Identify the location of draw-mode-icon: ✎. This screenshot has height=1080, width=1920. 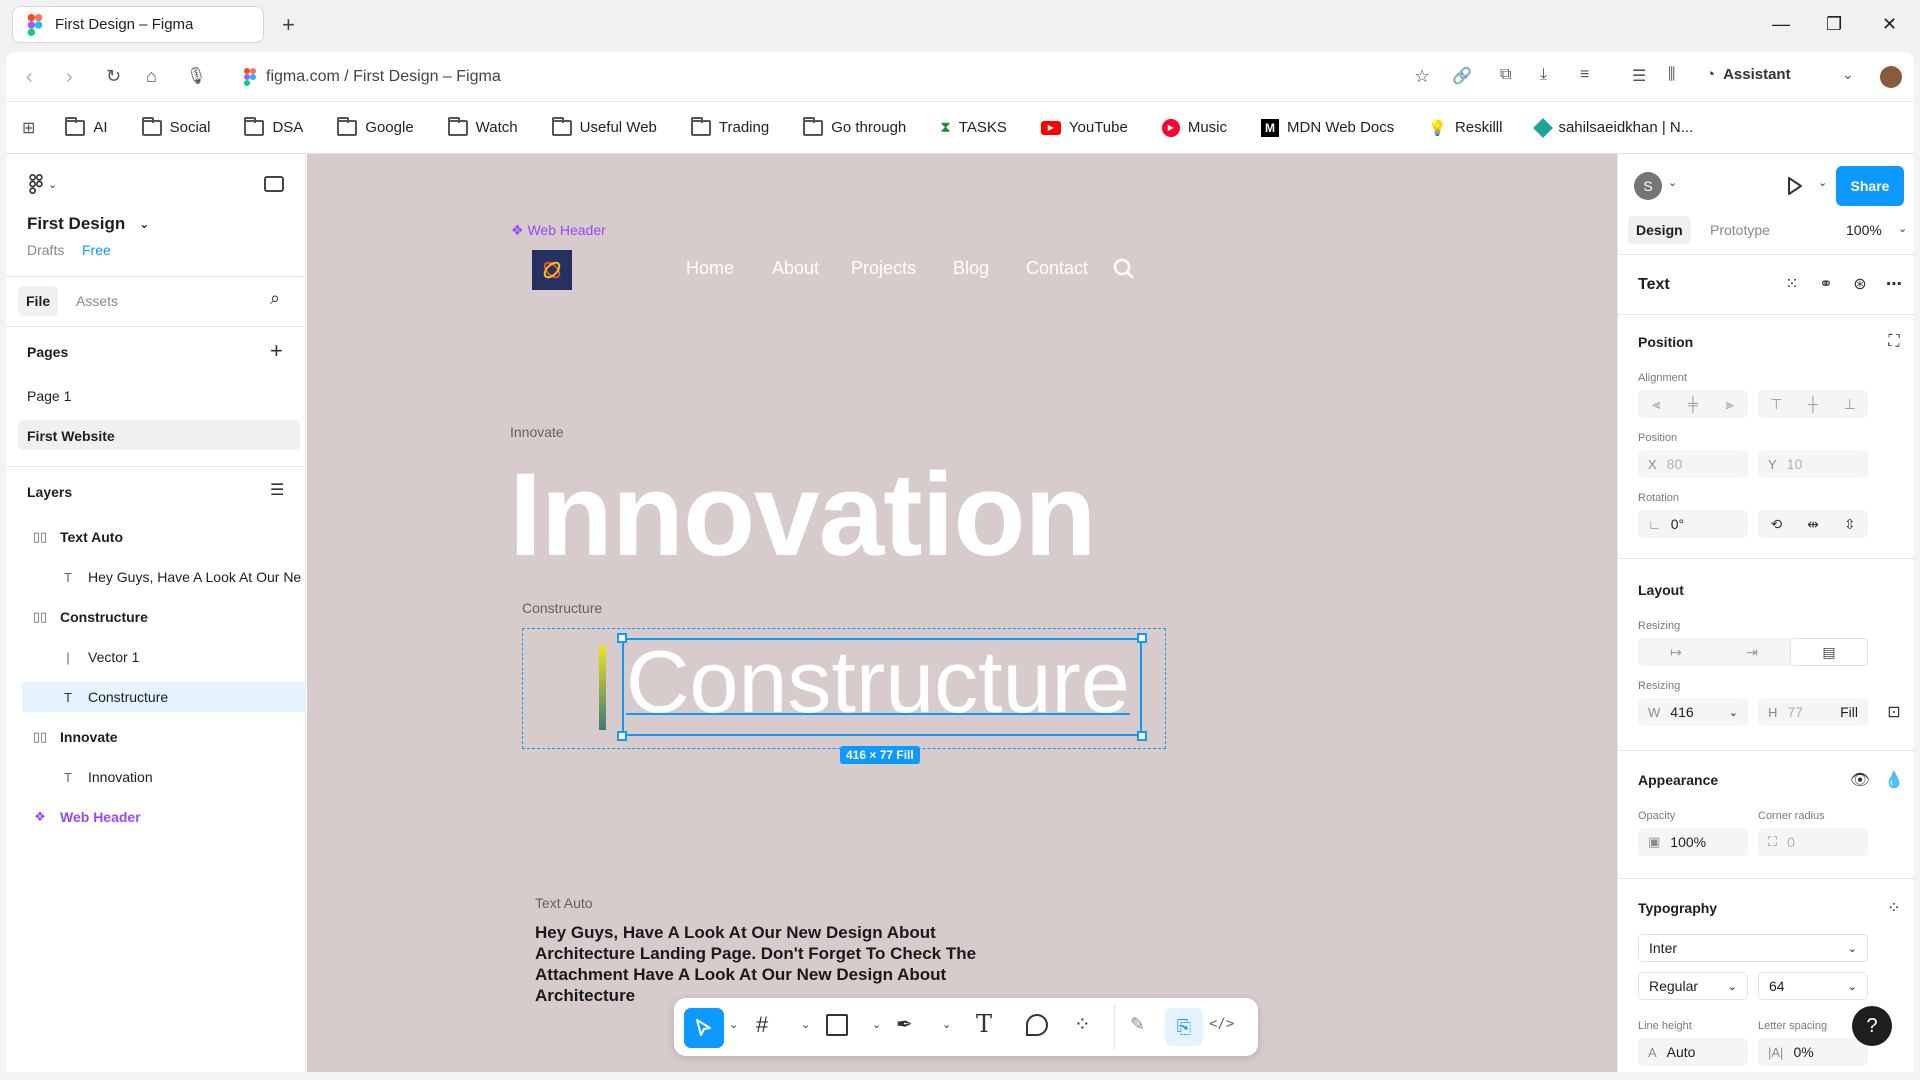
(1137, 1024).